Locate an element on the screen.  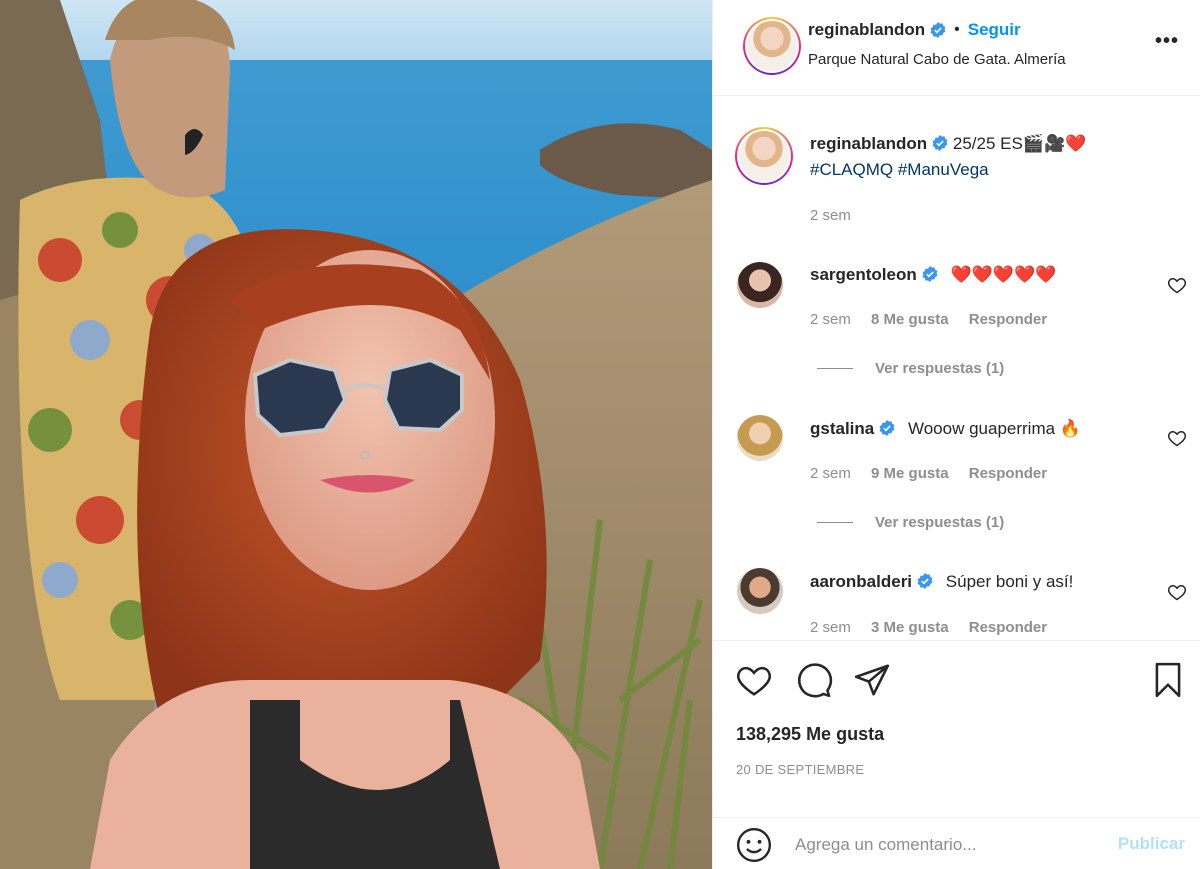
comment-likes: 8 Me gusta is located at coordinates (910, 319).